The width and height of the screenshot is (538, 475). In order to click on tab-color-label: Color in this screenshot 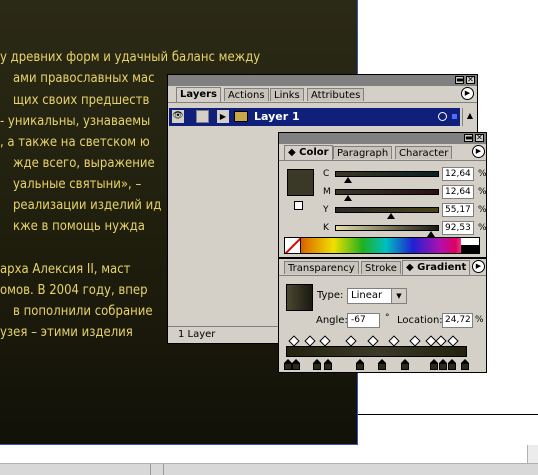, I will do `click(314, 152)`.